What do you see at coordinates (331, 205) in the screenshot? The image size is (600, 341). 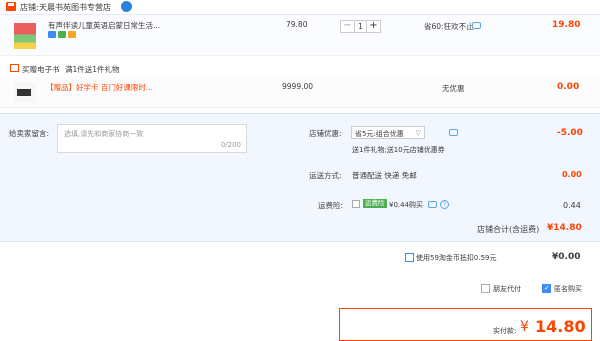 I see `freight-label: 运费险:` at bounding box center [331, 205].